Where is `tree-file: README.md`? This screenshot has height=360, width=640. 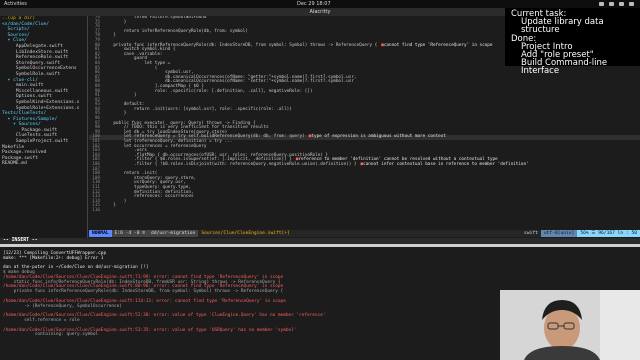
tree-file: README.md is located at coordinates (44, 164).